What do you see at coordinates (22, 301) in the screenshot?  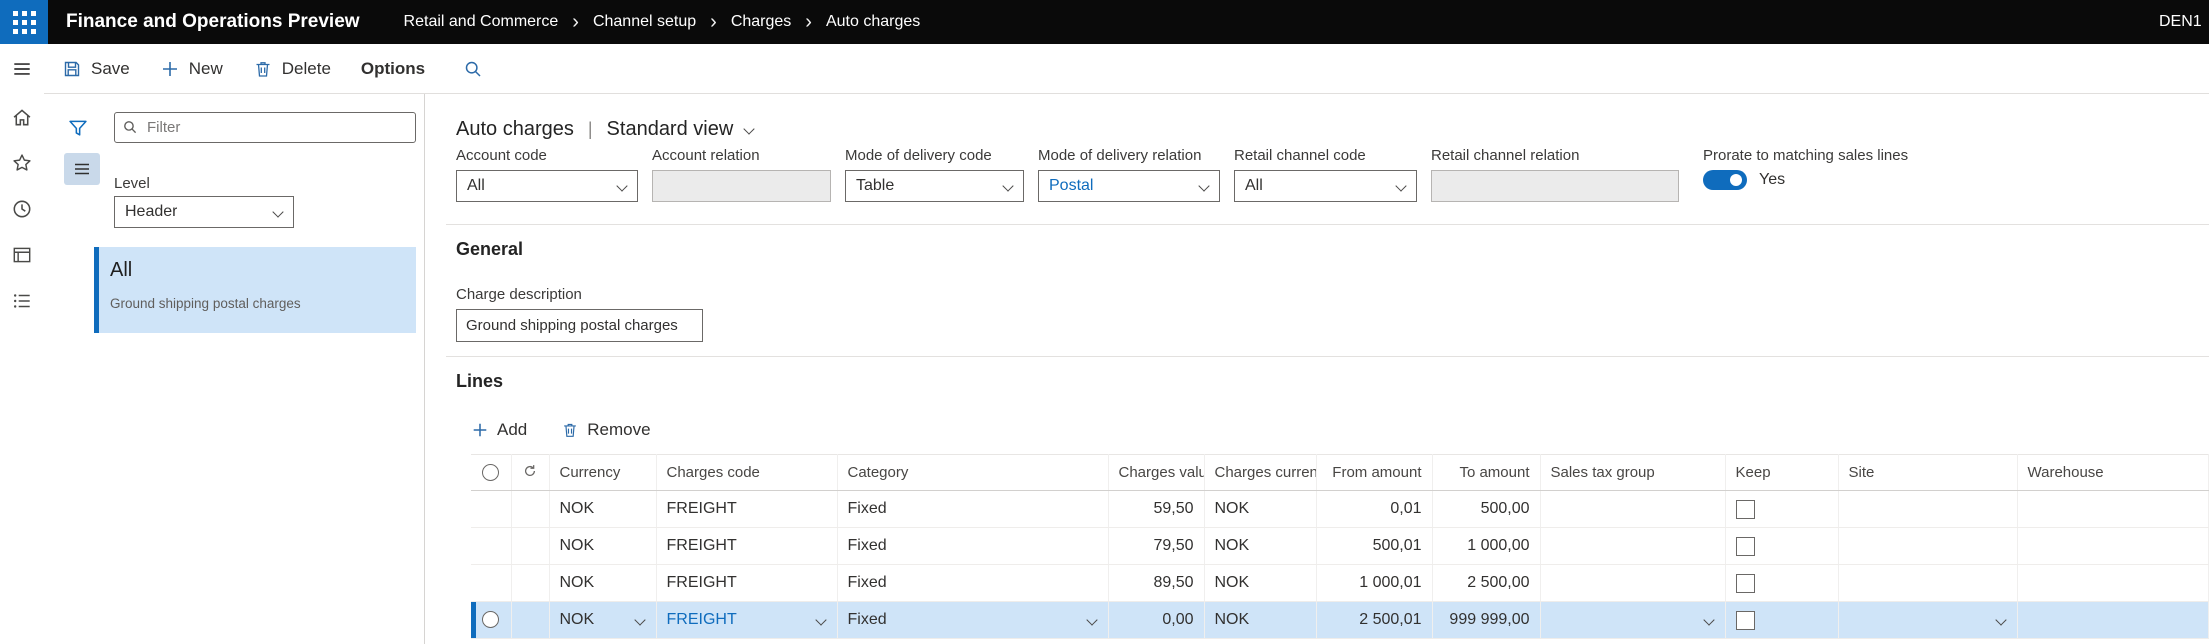 I see `modules-button` at bounding box center [22, 301].